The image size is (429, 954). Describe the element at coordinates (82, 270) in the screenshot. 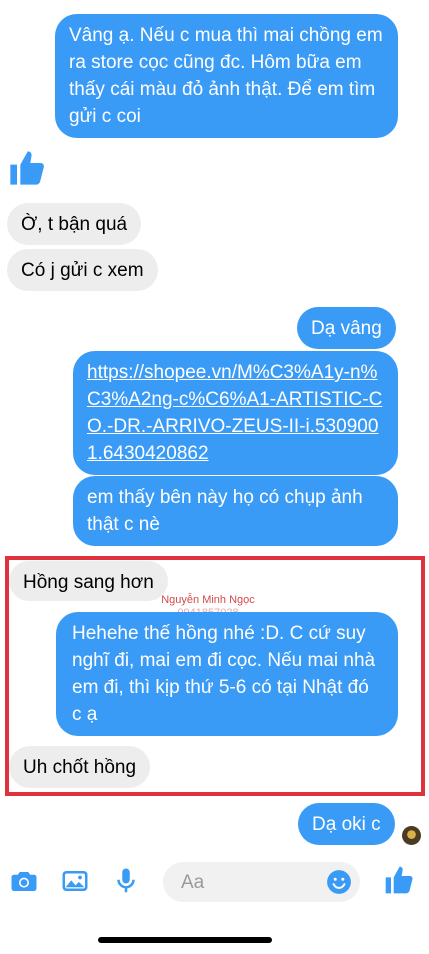

I see `message-bubble-incoming: Có j gửi c xem` at that location.